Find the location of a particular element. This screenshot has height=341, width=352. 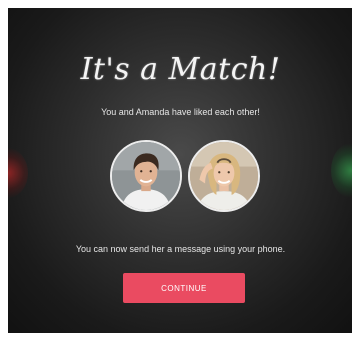

man-photo is located at coordinates (146, 176).